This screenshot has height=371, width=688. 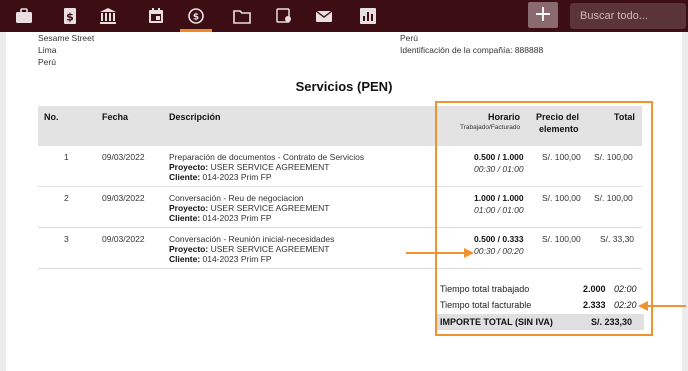 What do you see at coordinates (662, 306) in the screenshot?
I see `arrow-left-icon` at bounding box center [662, 306].